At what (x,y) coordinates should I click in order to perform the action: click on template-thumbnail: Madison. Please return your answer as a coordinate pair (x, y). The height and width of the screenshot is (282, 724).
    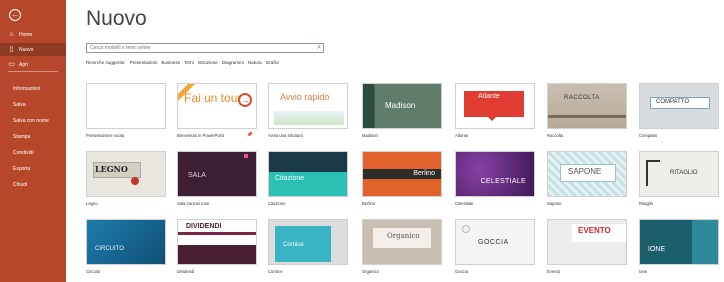
    Looking at the image, I should click on (402, 106).